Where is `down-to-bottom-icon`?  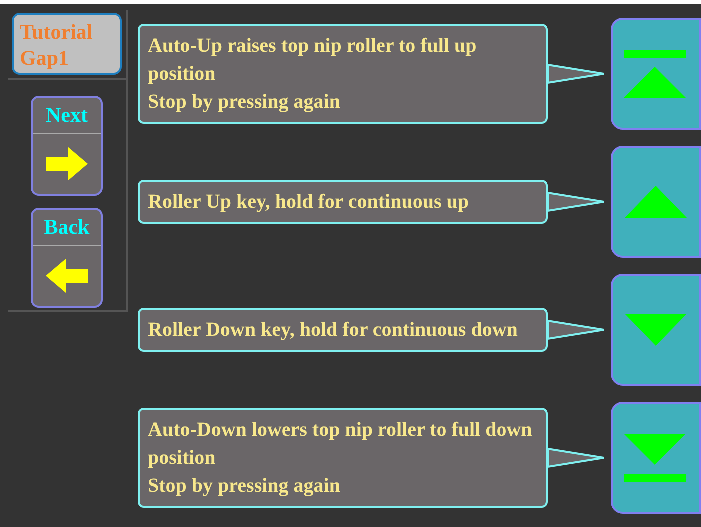
down-to-bottom-icon is located at coordinates (656, 458).